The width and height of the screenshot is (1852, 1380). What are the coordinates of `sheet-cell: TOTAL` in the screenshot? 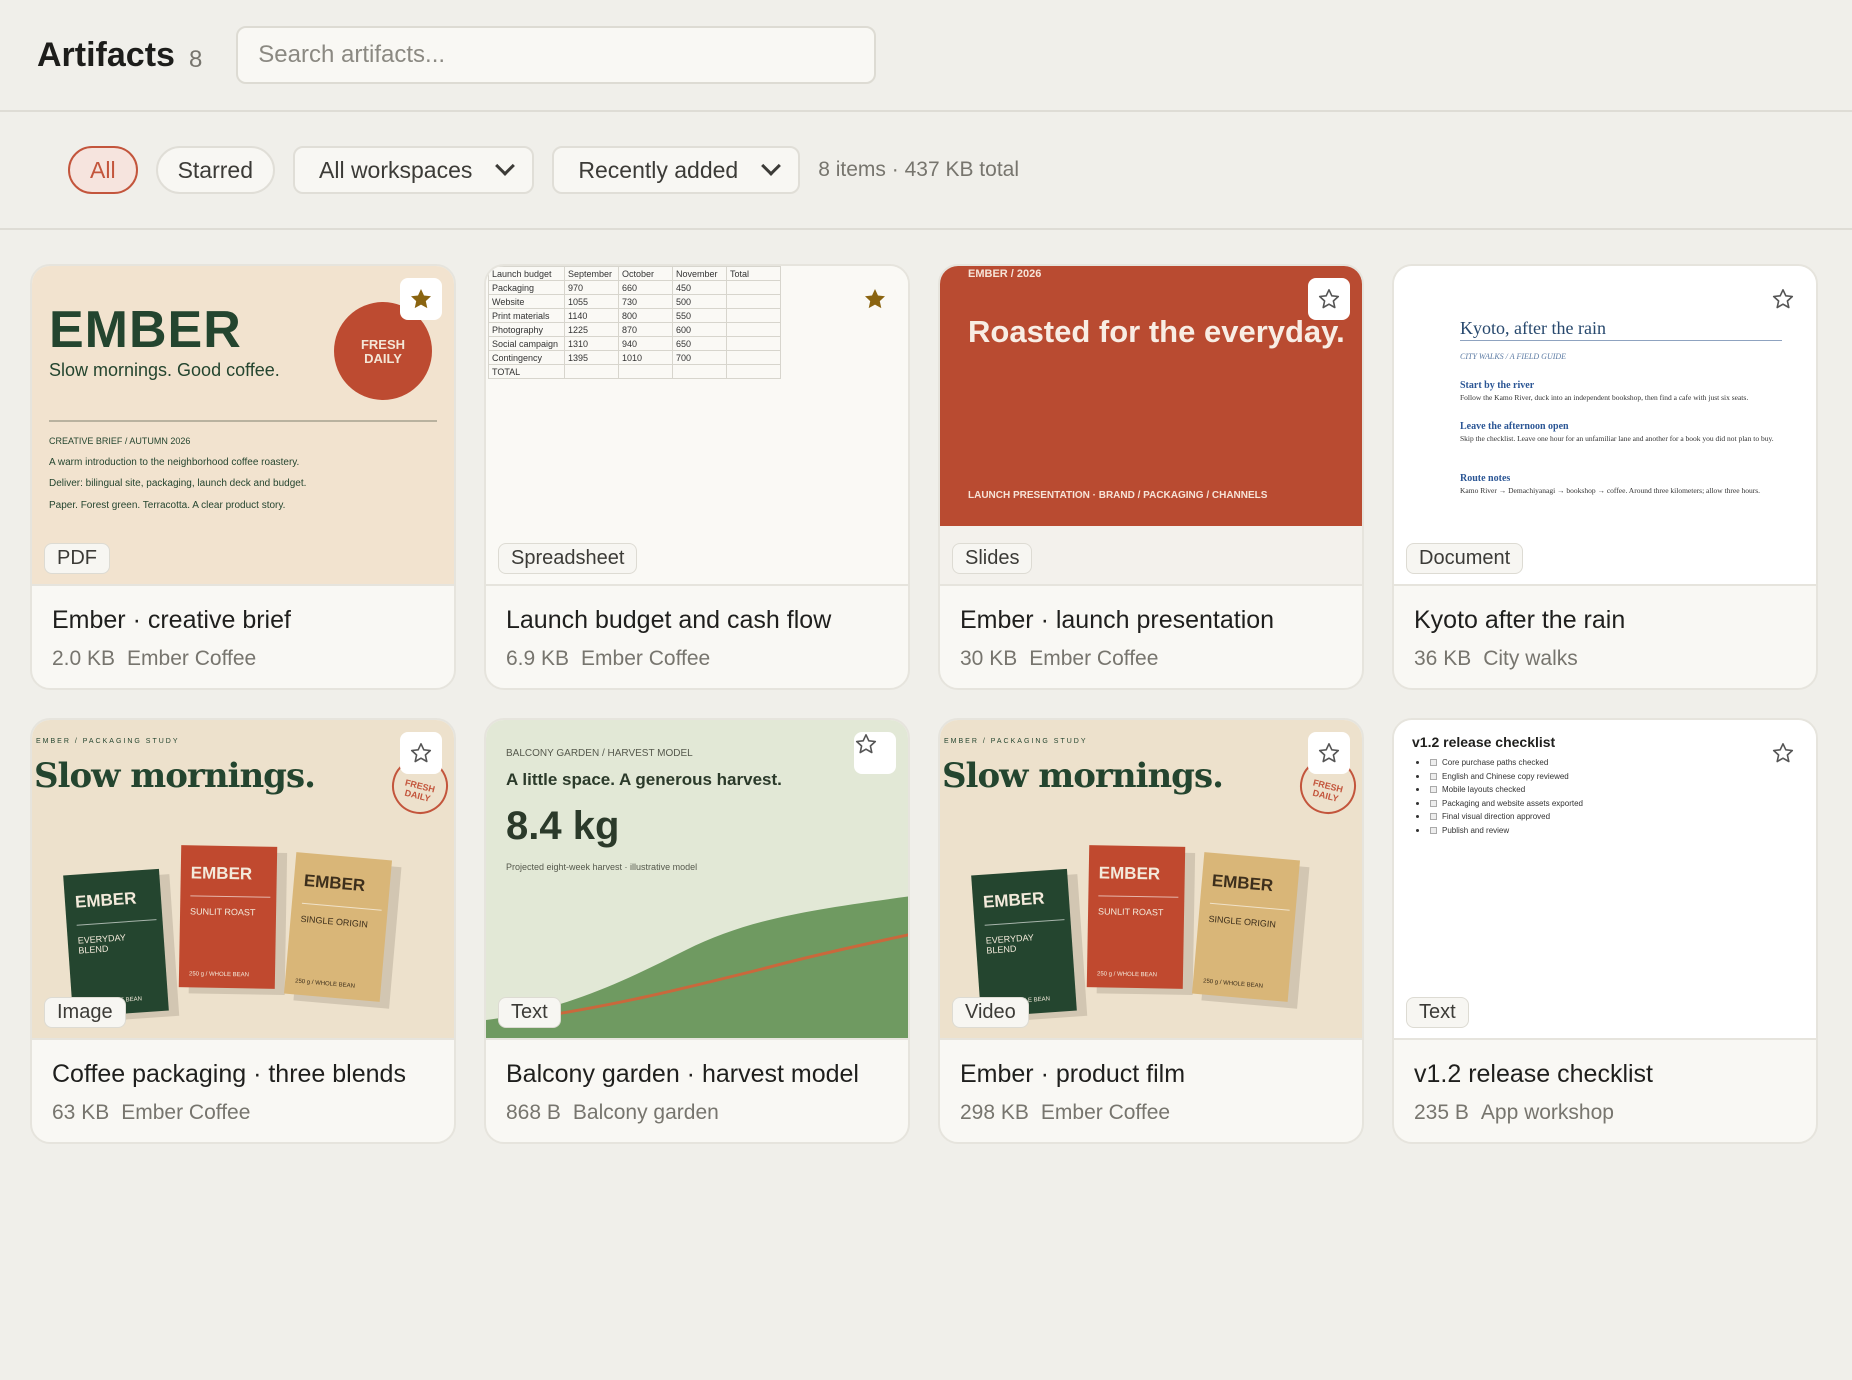 It's located at (526, 371).